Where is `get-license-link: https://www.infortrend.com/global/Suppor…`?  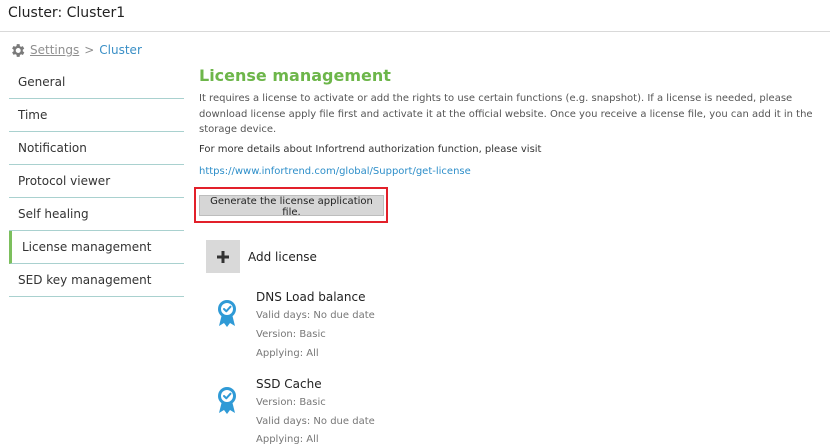 get-license-link: https://www.infortrend.com/global/Suppor… is located at coordinates (335, 171).